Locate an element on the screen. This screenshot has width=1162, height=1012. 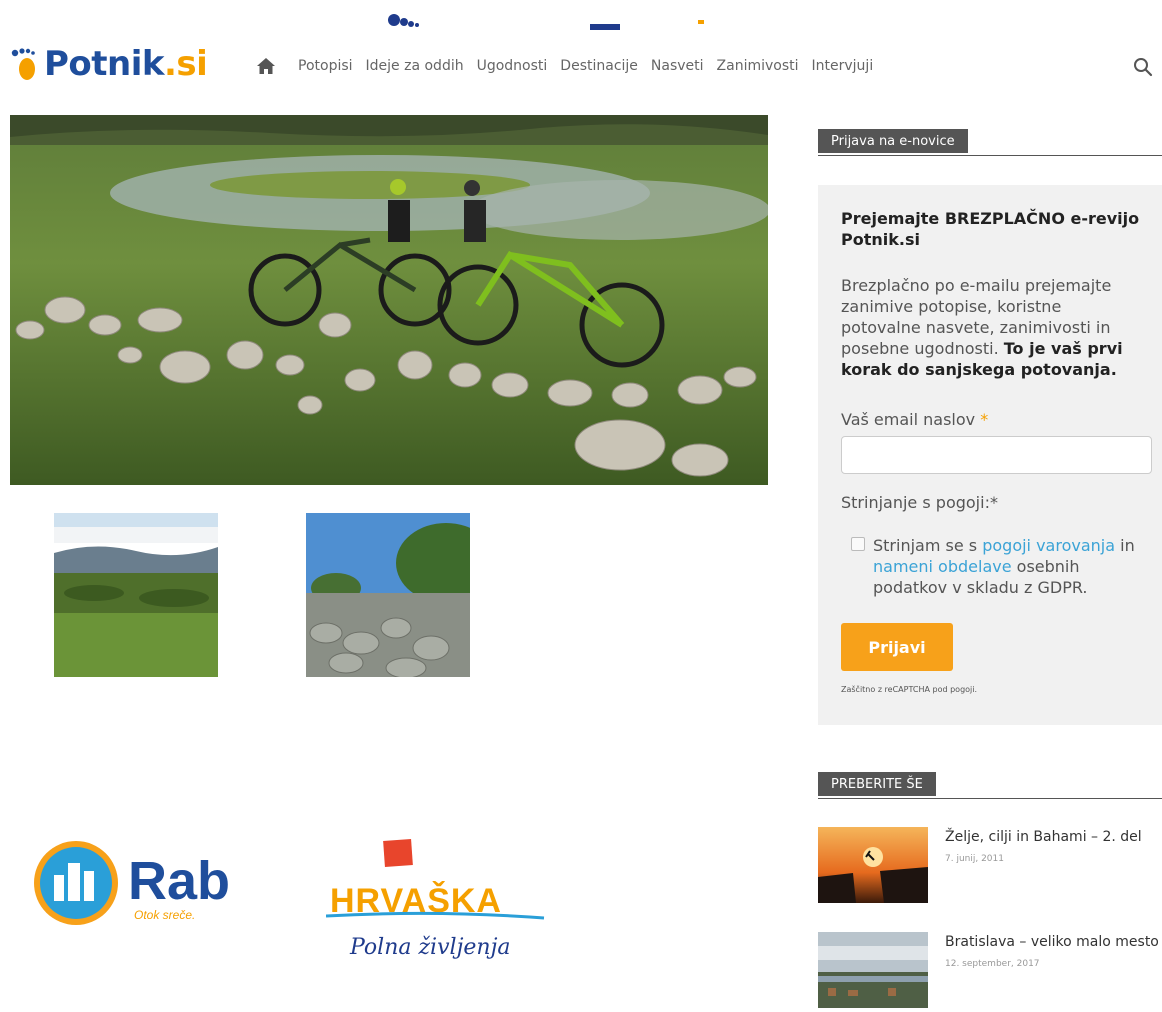
rab-logo: Rab Otok sreče. is located at coordinates (148, 882).